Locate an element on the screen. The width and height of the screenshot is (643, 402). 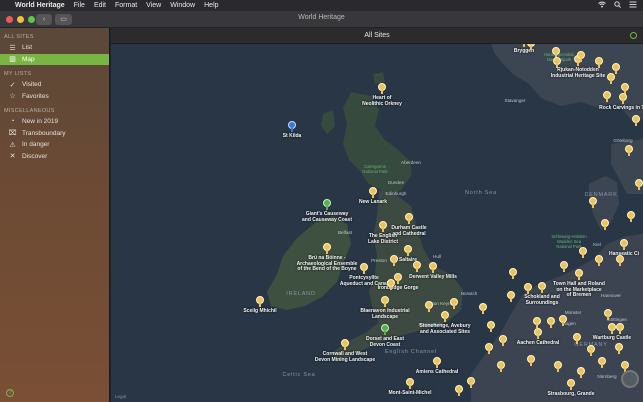
site-label: Schokland and Surroundings is located at coordinates (542, 300).